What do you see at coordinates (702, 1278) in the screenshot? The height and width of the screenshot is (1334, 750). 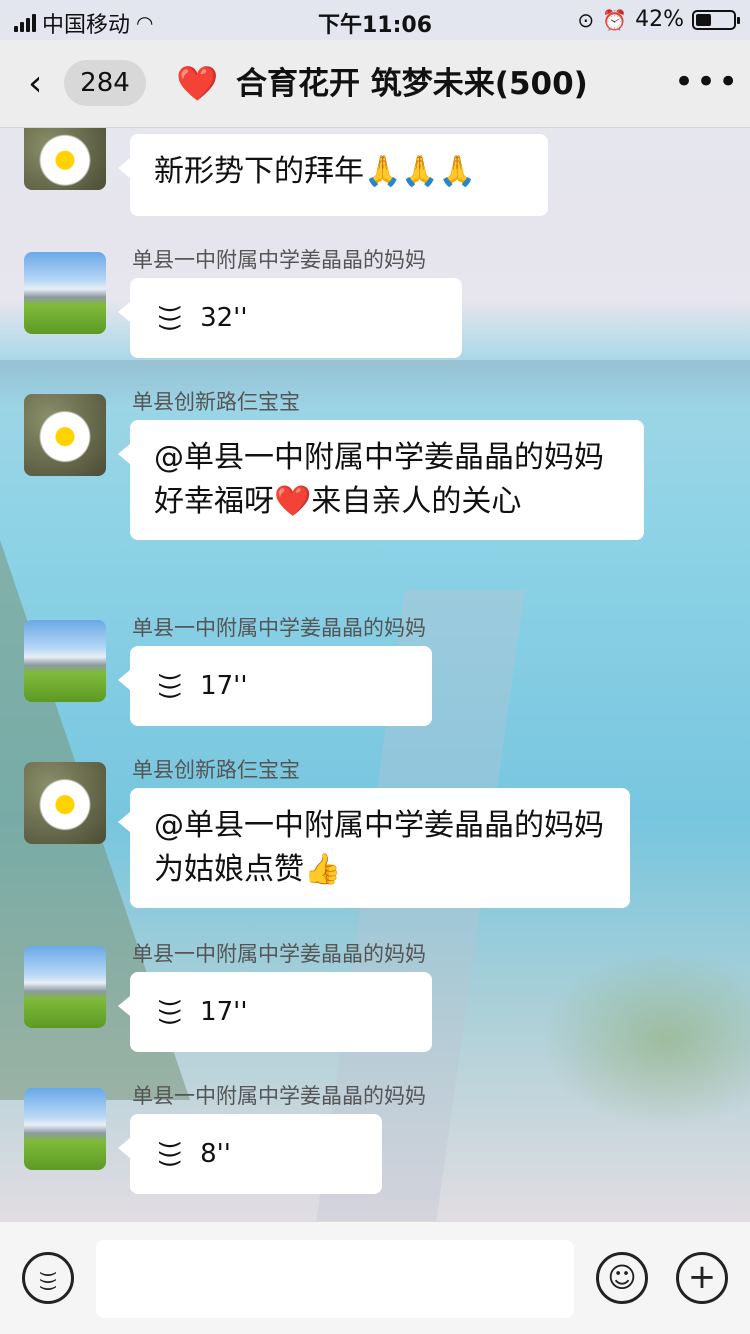 I see `plus-icon: +` at bounding box center [702, 1278].